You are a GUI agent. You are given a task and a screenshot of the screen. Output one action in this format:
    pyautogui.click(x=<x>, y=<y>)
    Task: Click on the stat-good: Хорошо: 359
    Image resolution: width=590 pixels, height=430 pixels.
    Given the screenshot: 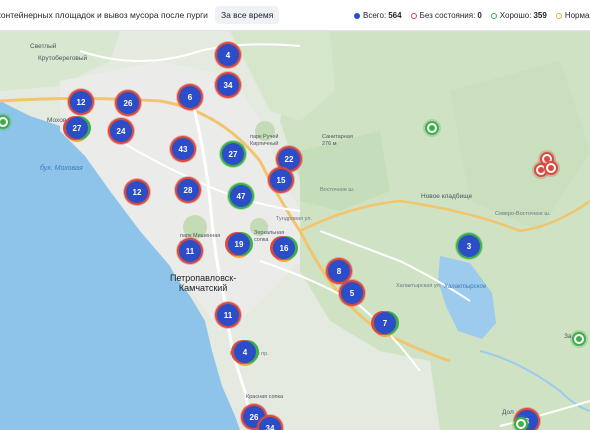 What is the action you would take?
    pyautogui.click(x=518, y=15)
    